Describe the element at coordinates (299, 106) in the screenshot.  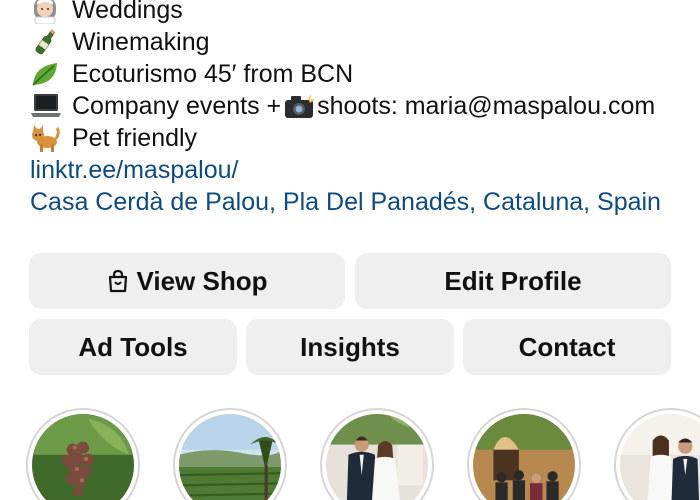
I see `camera-flash-emoji-icon` at that location.